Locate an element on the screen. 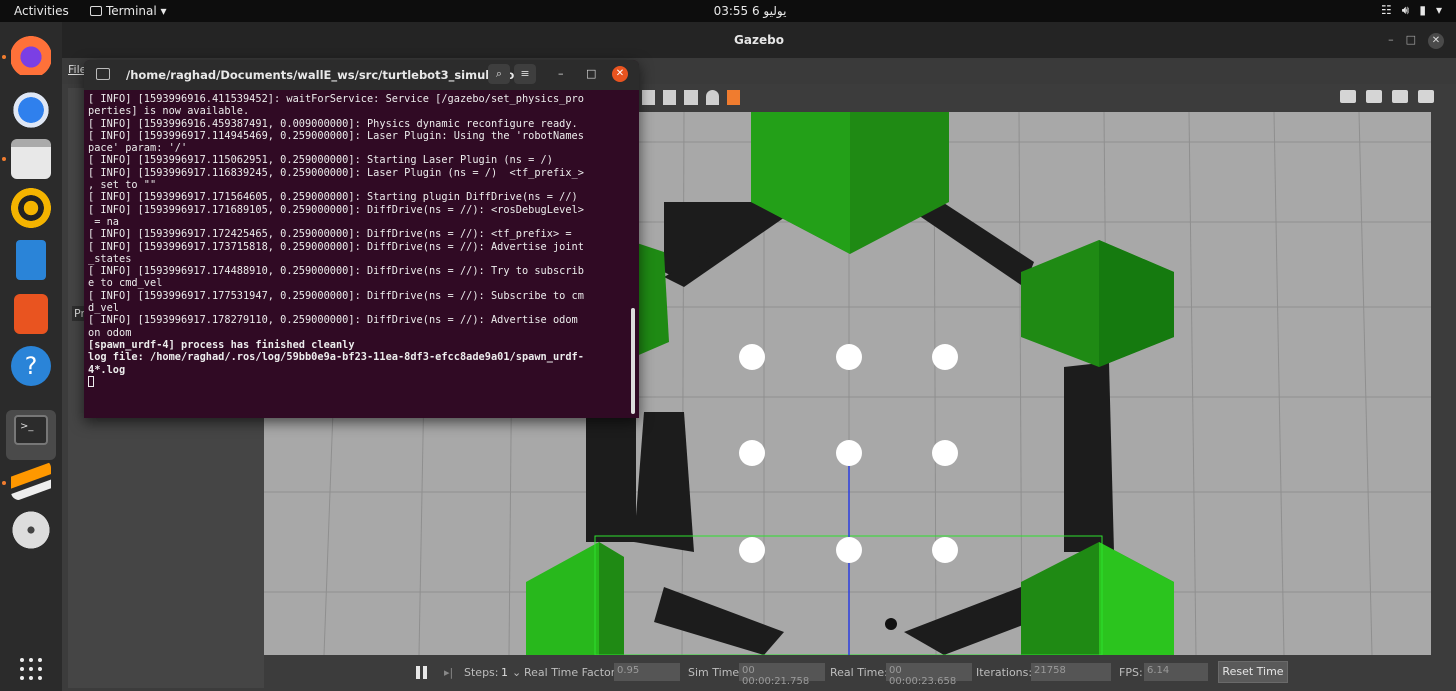  fps-label: FPS: is located at coordinates (1131, 672).